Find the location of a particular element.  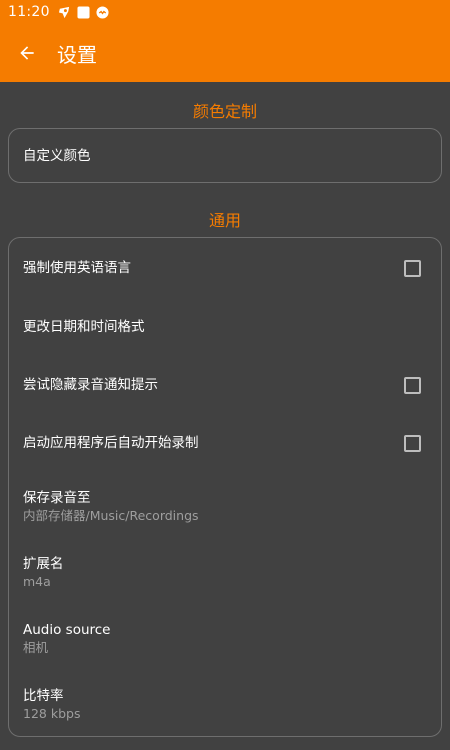

pref-title: 启动应用程序后自动开始录制 is located at coordinates (111, 443).